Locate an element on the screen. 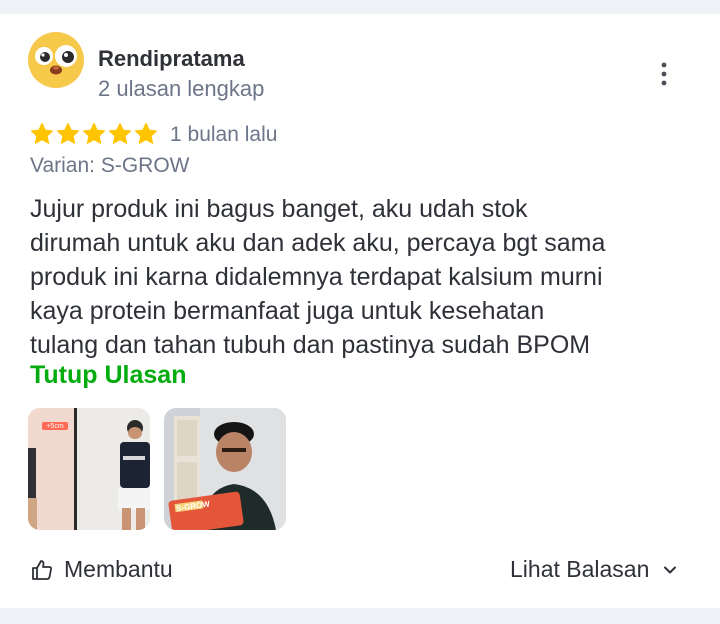 The width and height of the screenshot is (720, 624). review-photo-image: S-GROW is located at coordinates (225, 469).